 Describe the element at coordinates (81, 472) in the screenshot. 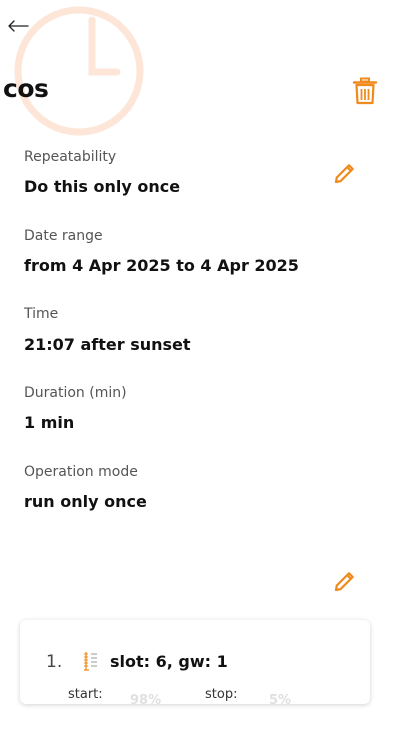

I see `operation-mode-label: Operation mode` at that location.